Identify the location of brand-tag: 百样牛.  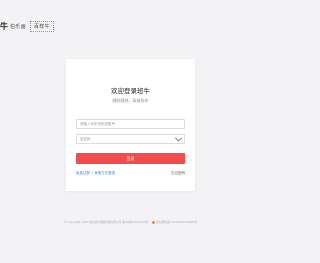
(41, 26).